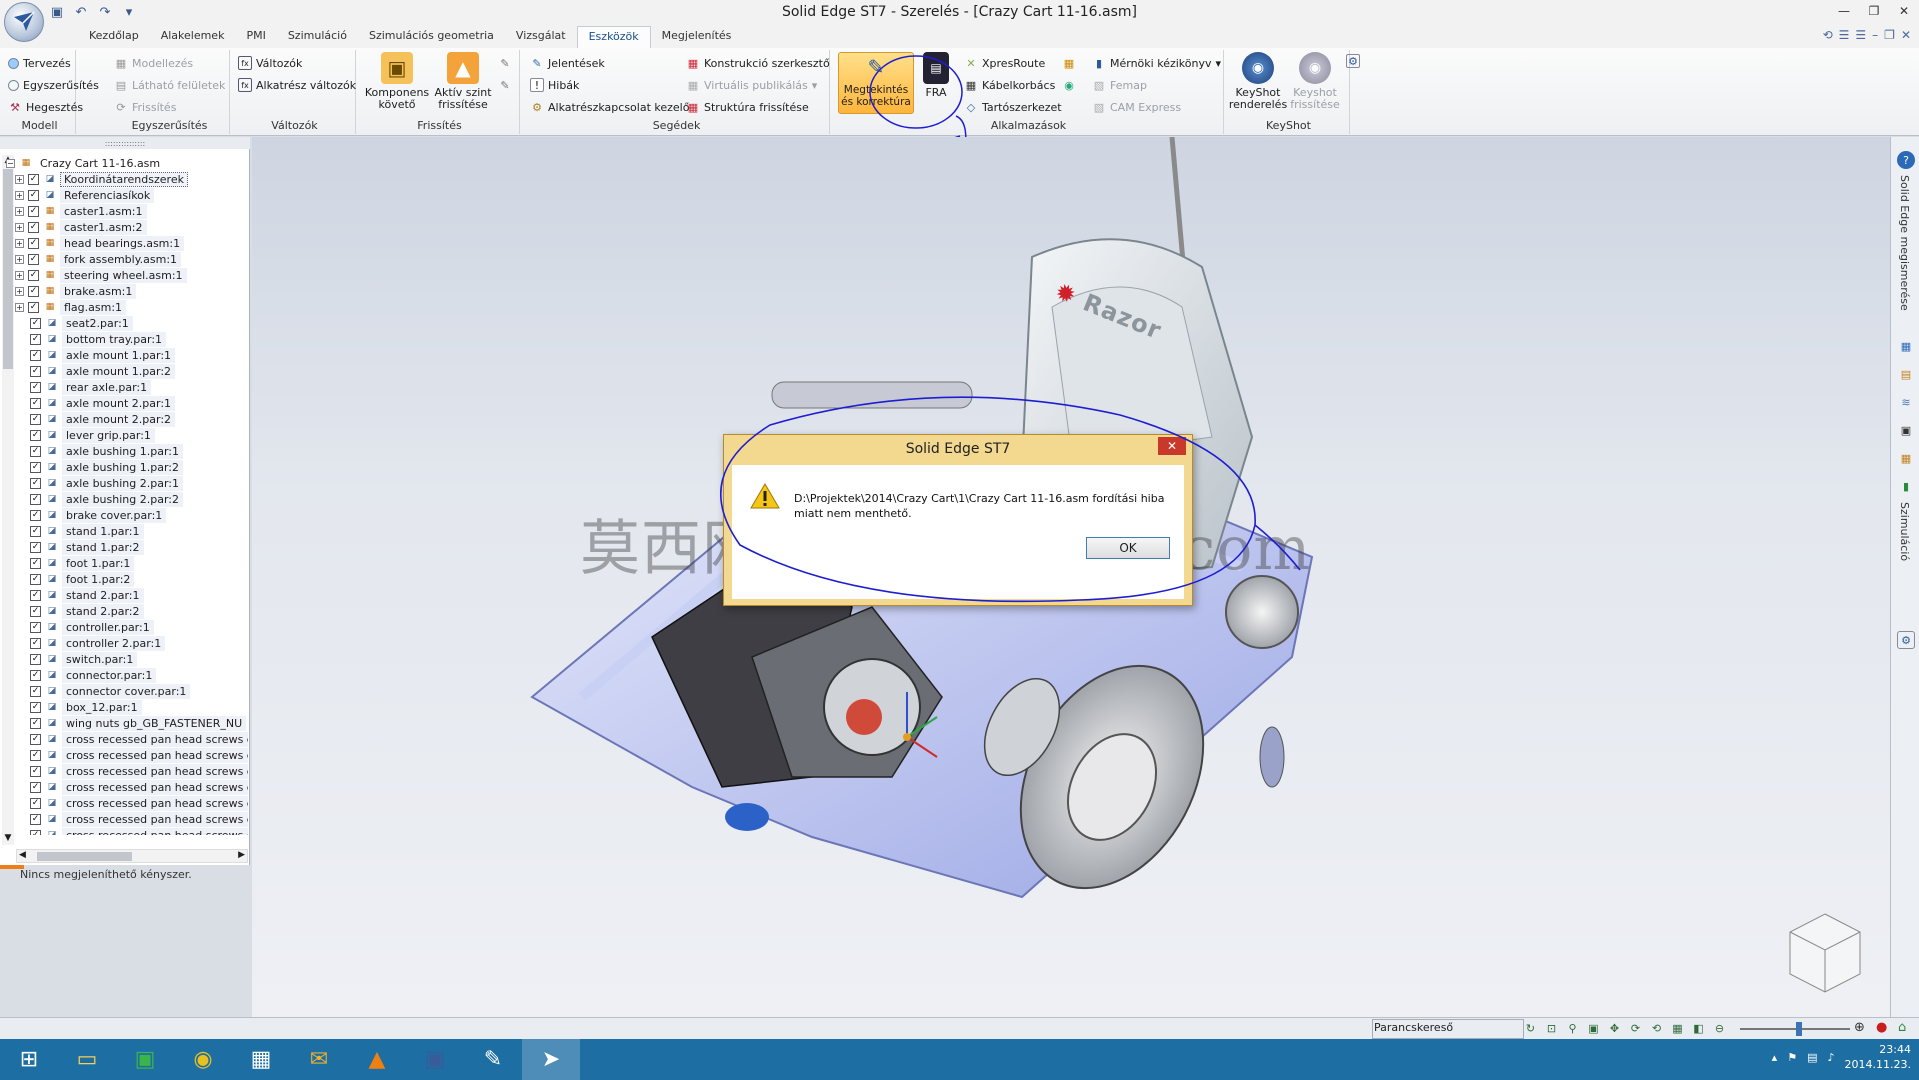 This screenshot has height=1080, width=1919. I want to click on tervezes-button: Tervezés, so click(39, 63).